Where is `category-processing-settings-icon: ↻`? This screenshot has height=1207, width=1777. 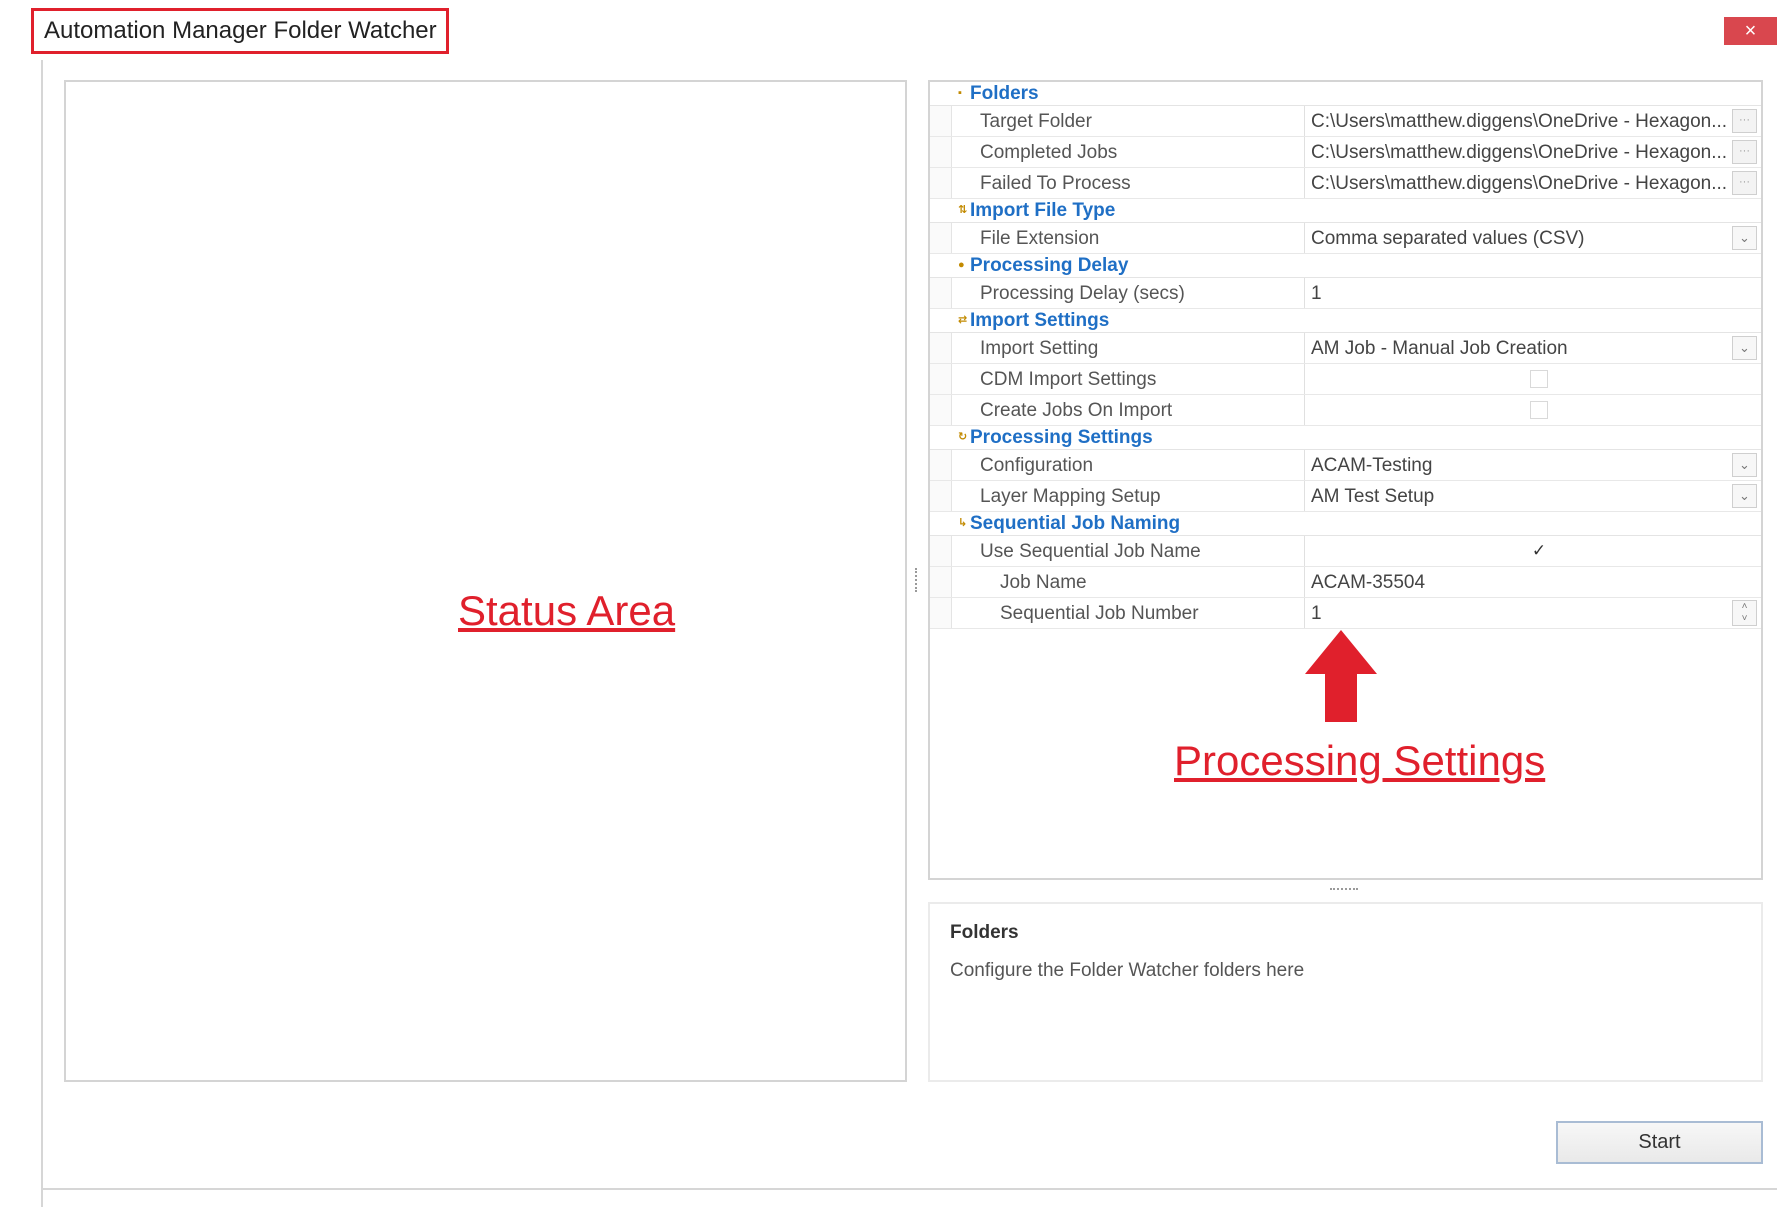 category-processing-settings-icon: ↻ is located at coordinates (963, 437).